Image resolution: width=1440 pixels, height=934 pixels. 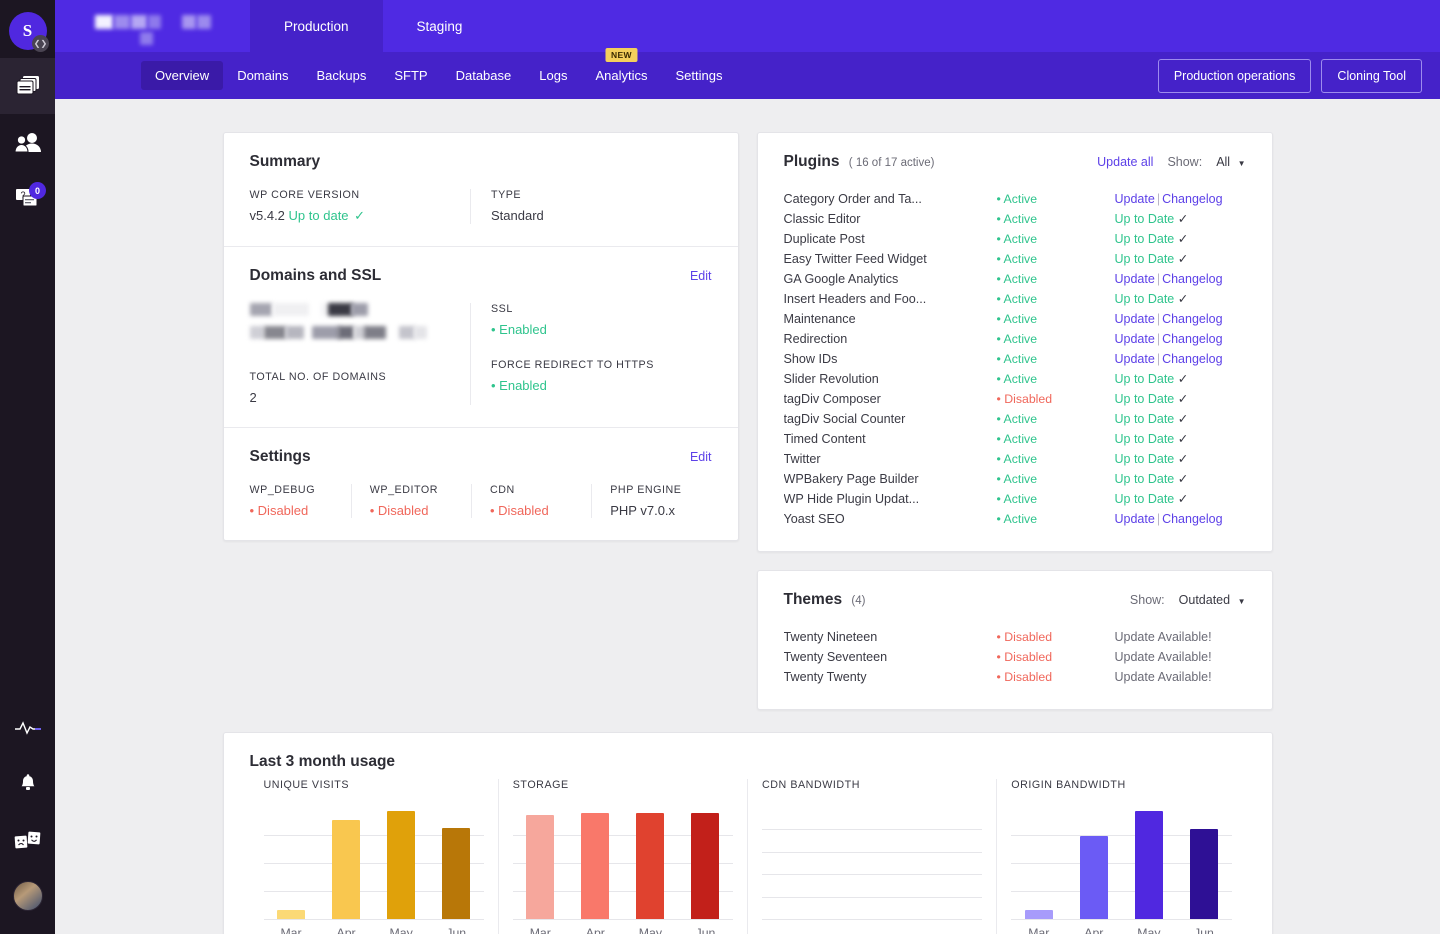 What do you see at coordinates (1212, 600) in the screenshot?
I see `themes-show-dropdown: Outdated ▼` at bounding box center [1212, 600].